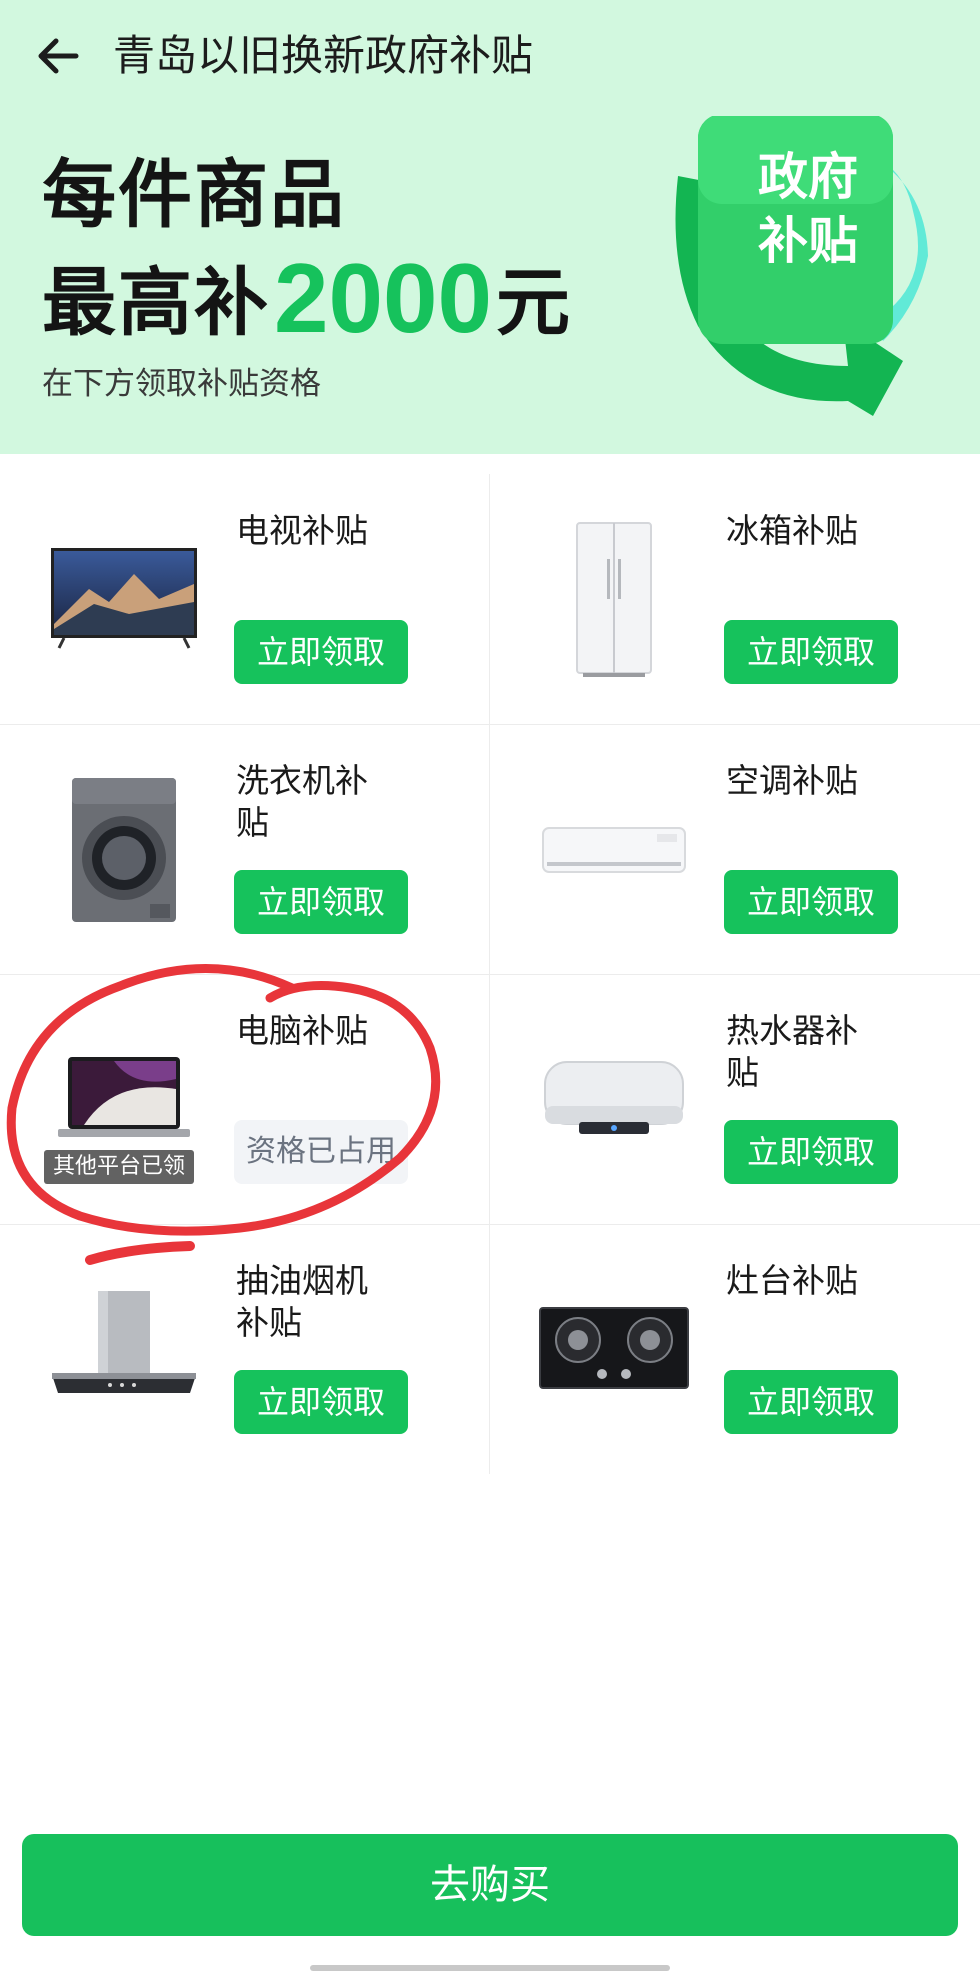 The image size is (980, 1976). I want to click on go-buy-button: 去购买, so click(490, 1885).